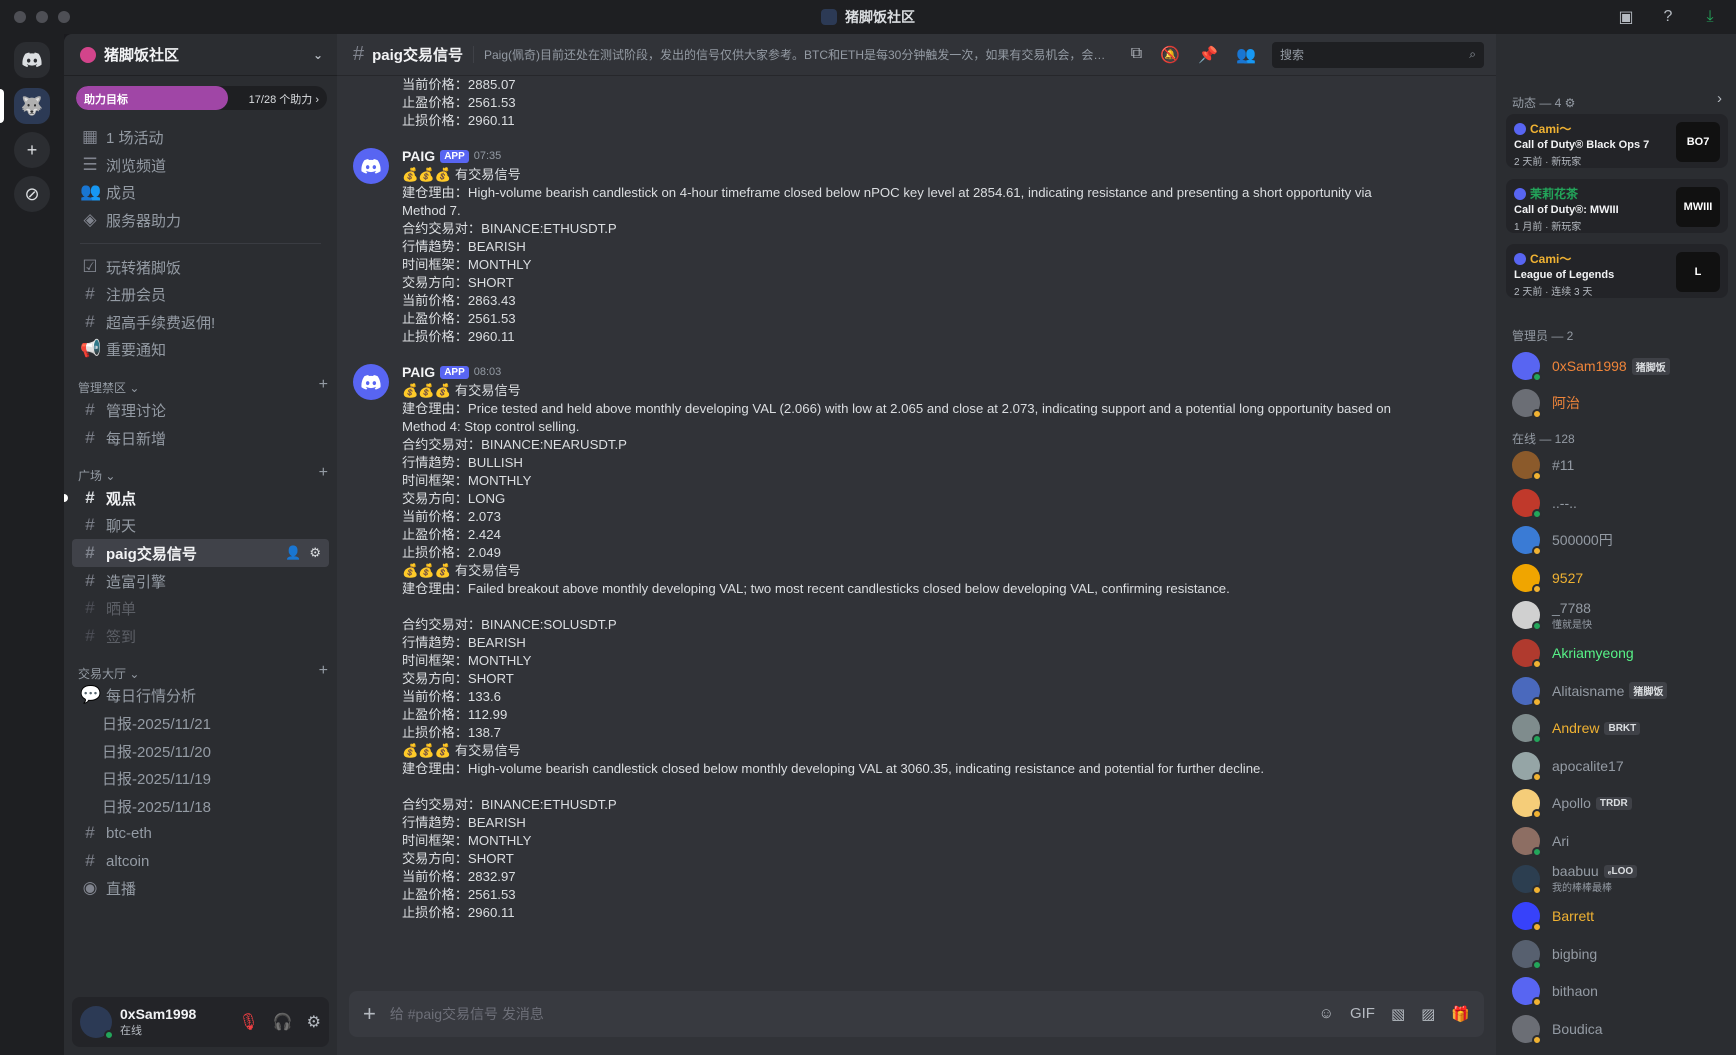  What do you see at coordinates (1620, 954) in the screenshot?
I see `member-row: bigbing` at bounding box center [1620, 954].